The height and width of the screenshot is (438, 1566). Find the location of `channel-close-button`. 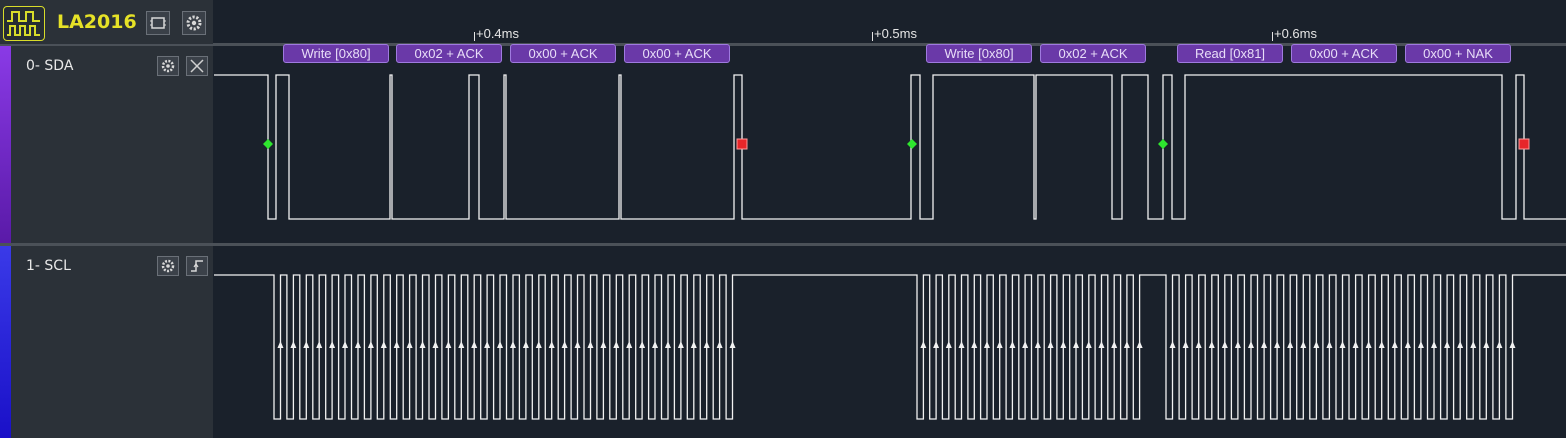

channel-close-button is located at coordinates (197, 66).